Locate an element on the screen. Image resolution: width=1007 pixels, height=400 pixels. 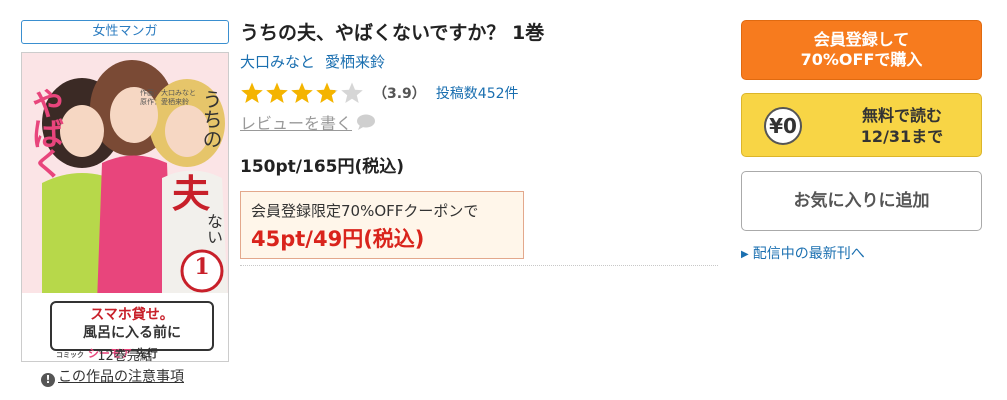
review-count-link: 投稿数452件 is located at coordinates (477, 93).